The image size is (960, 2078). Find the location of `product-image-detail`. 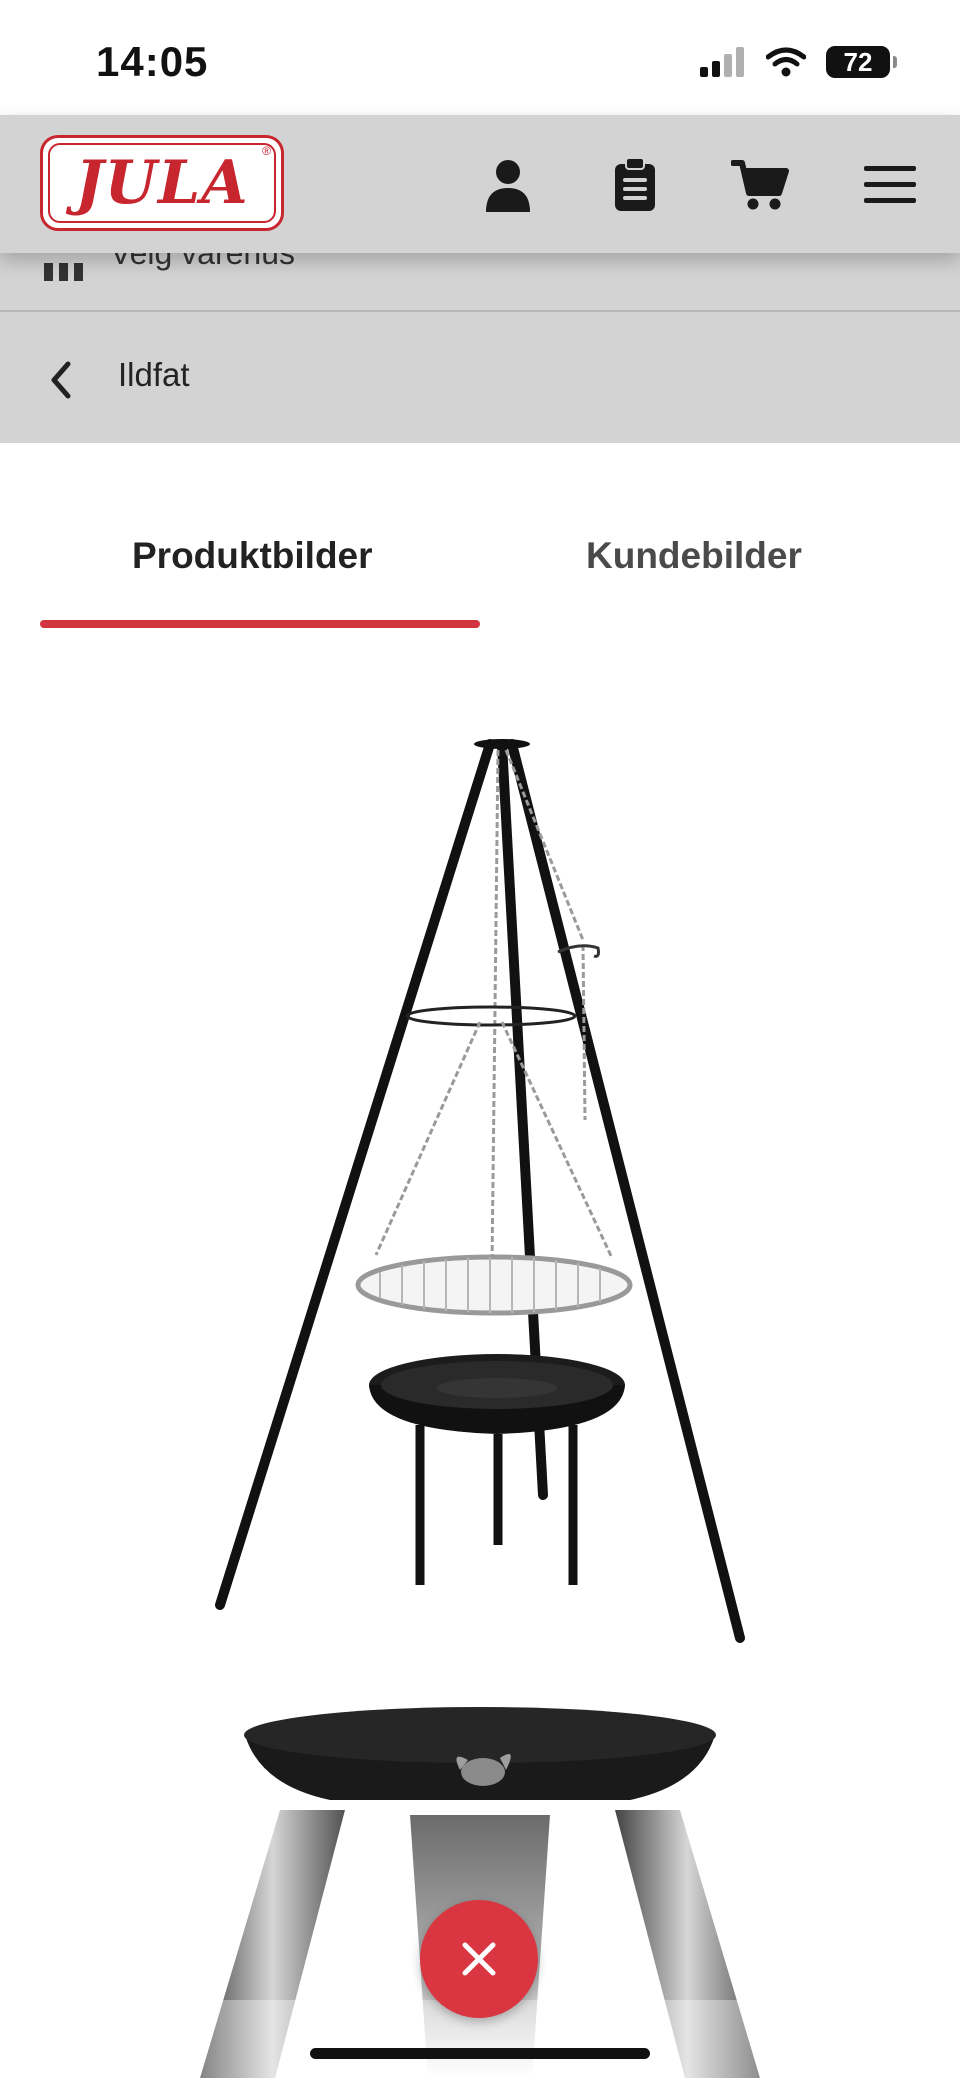

product-image-detail is located at coordinates (480, 1889).